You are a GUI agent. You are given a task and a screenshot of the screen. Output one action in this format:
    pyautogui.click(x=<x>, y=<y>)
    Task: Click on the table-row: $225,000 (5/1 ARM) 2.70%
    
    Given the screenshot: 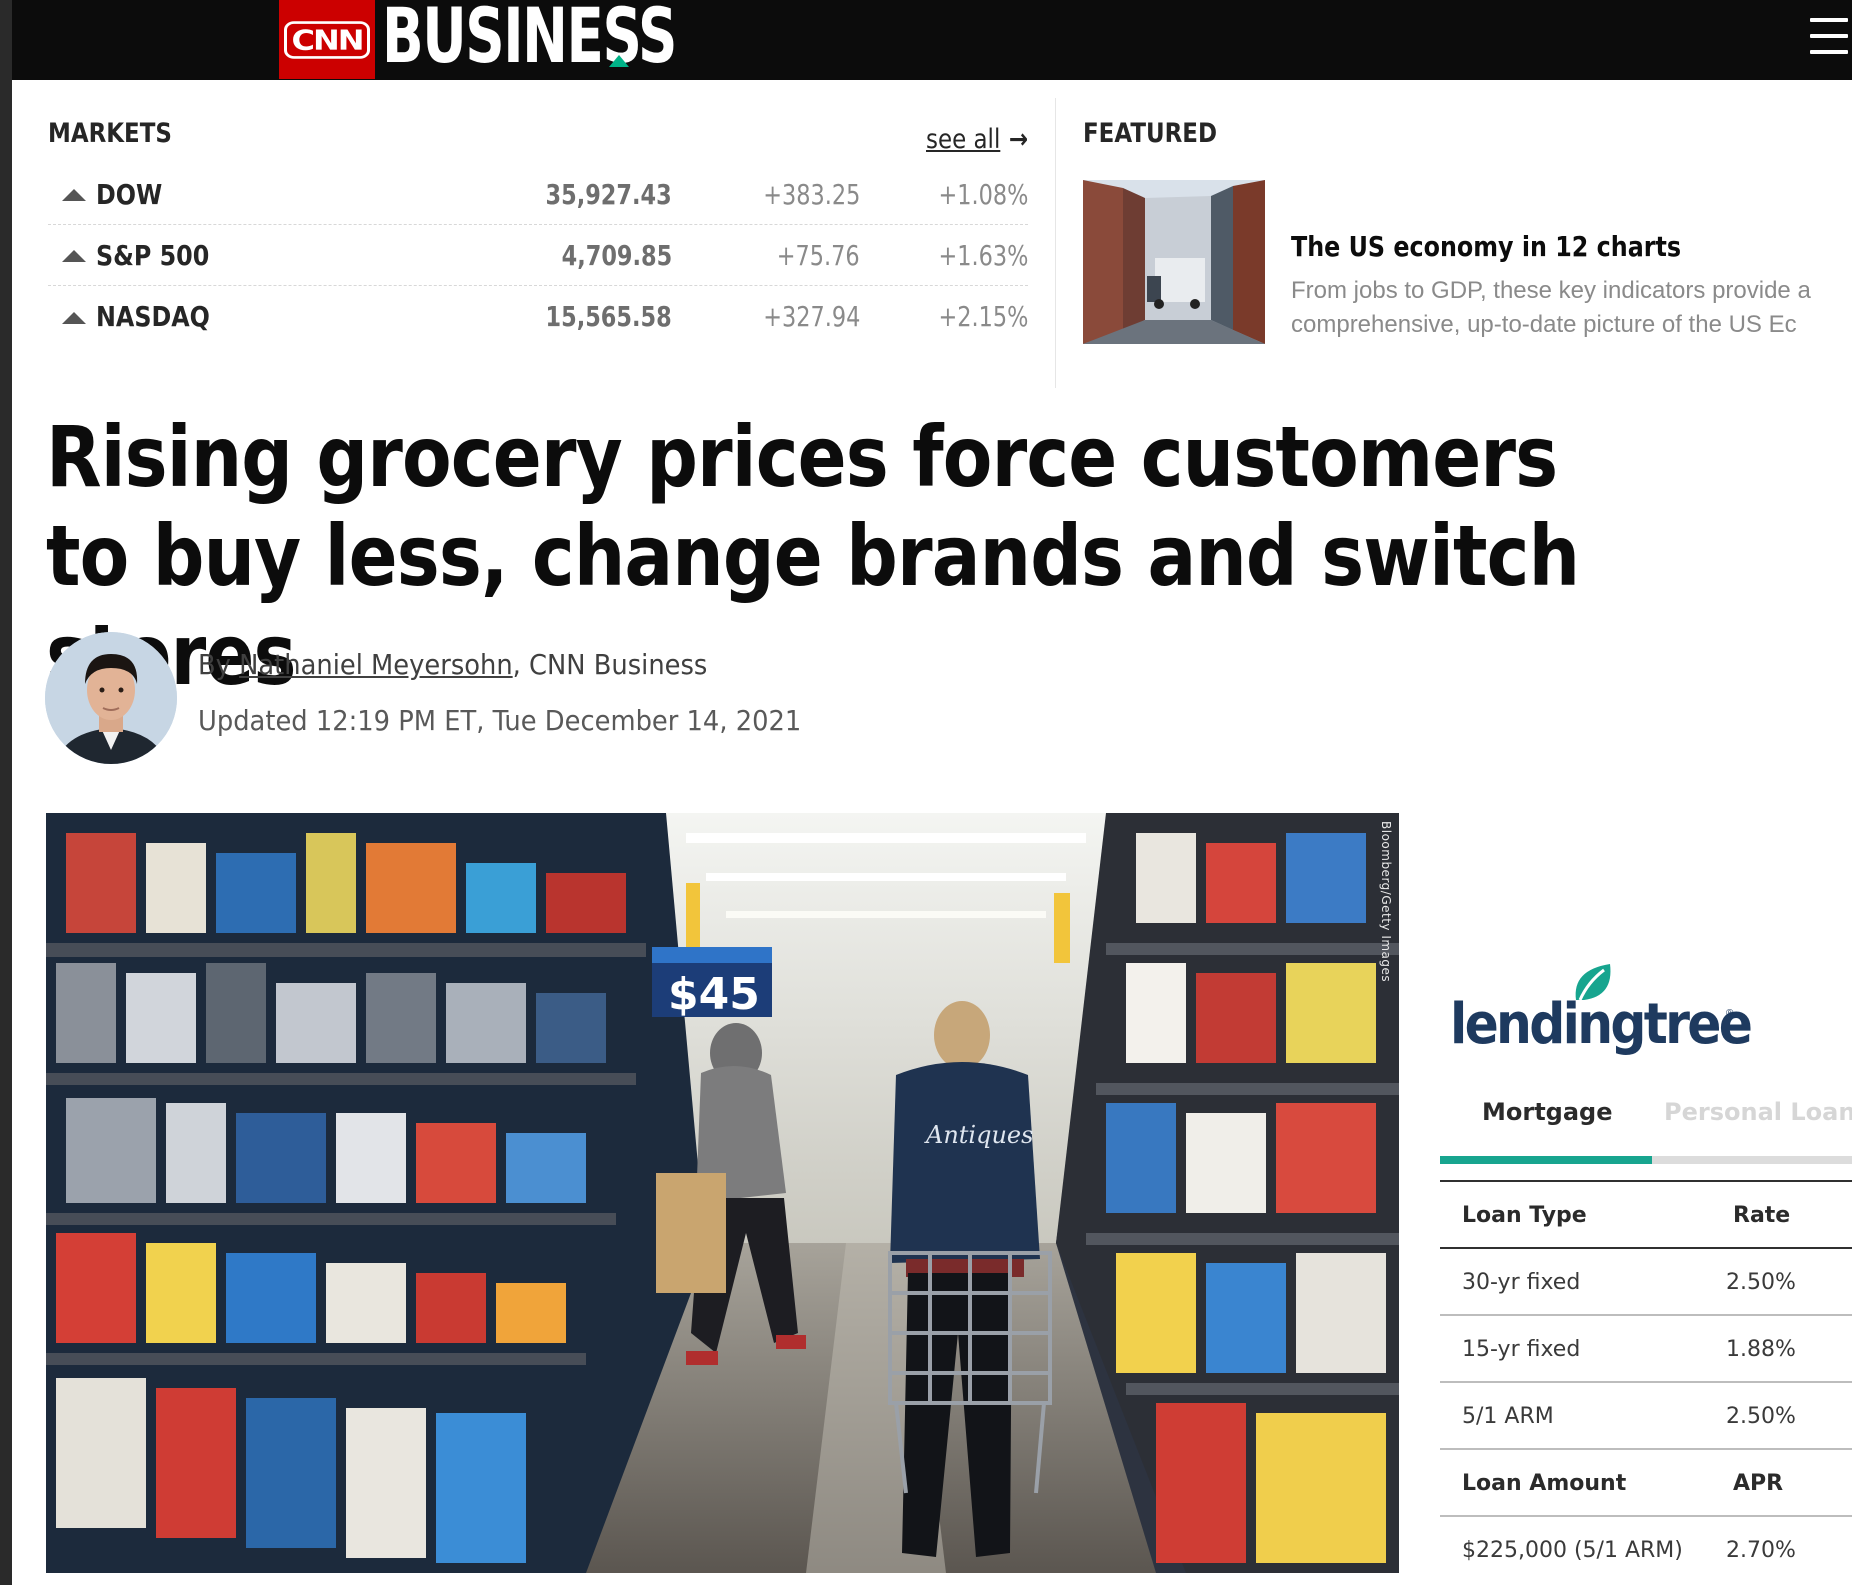 What is the action you would take?
    pyautogui.click(x=1646, y=1550)
    